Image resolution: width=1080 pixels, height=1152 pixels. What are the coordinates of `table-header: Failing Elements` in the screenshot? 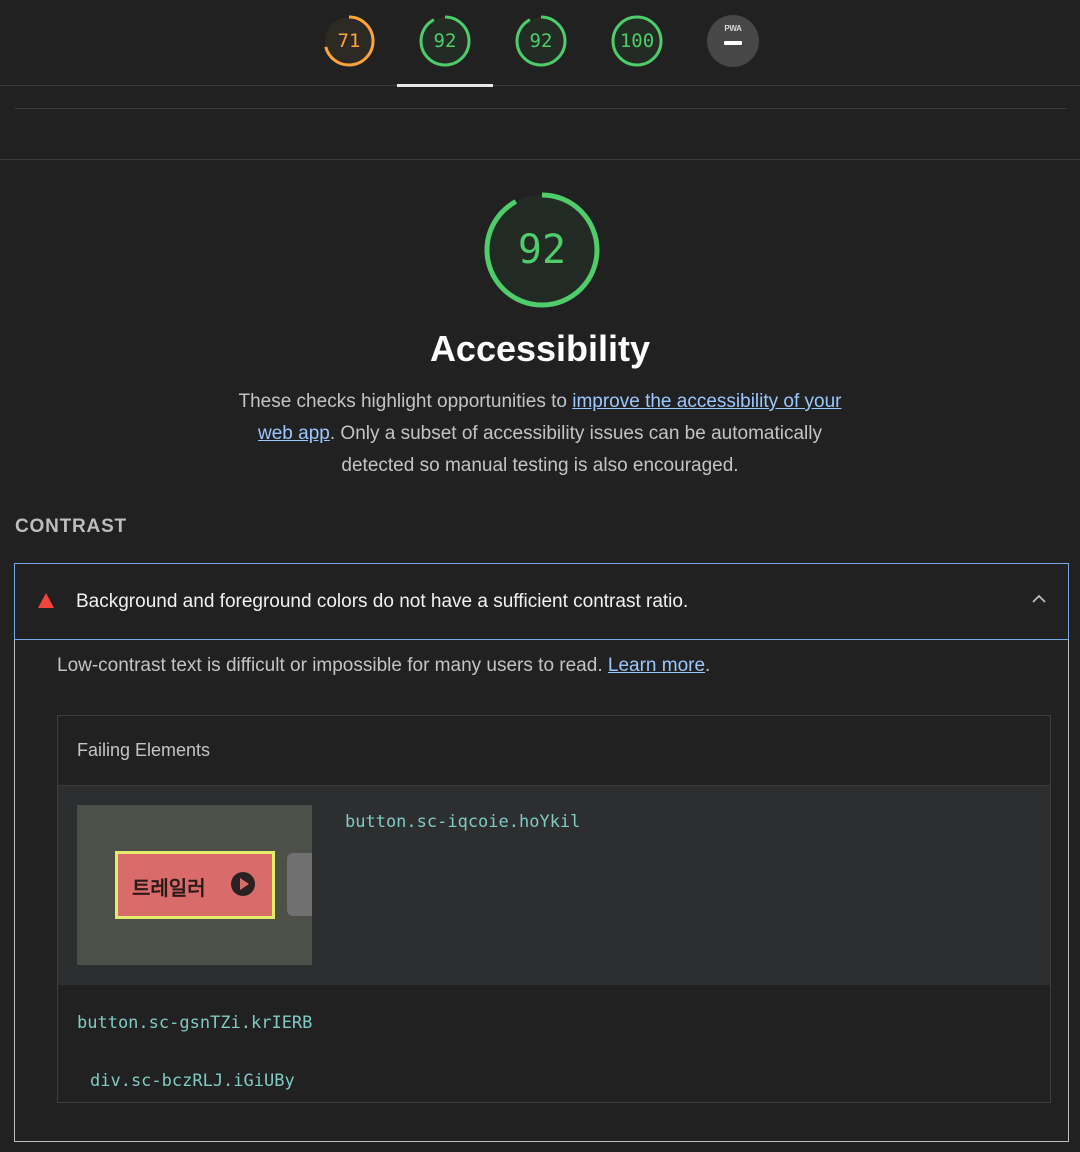 It's located at (554, 751).